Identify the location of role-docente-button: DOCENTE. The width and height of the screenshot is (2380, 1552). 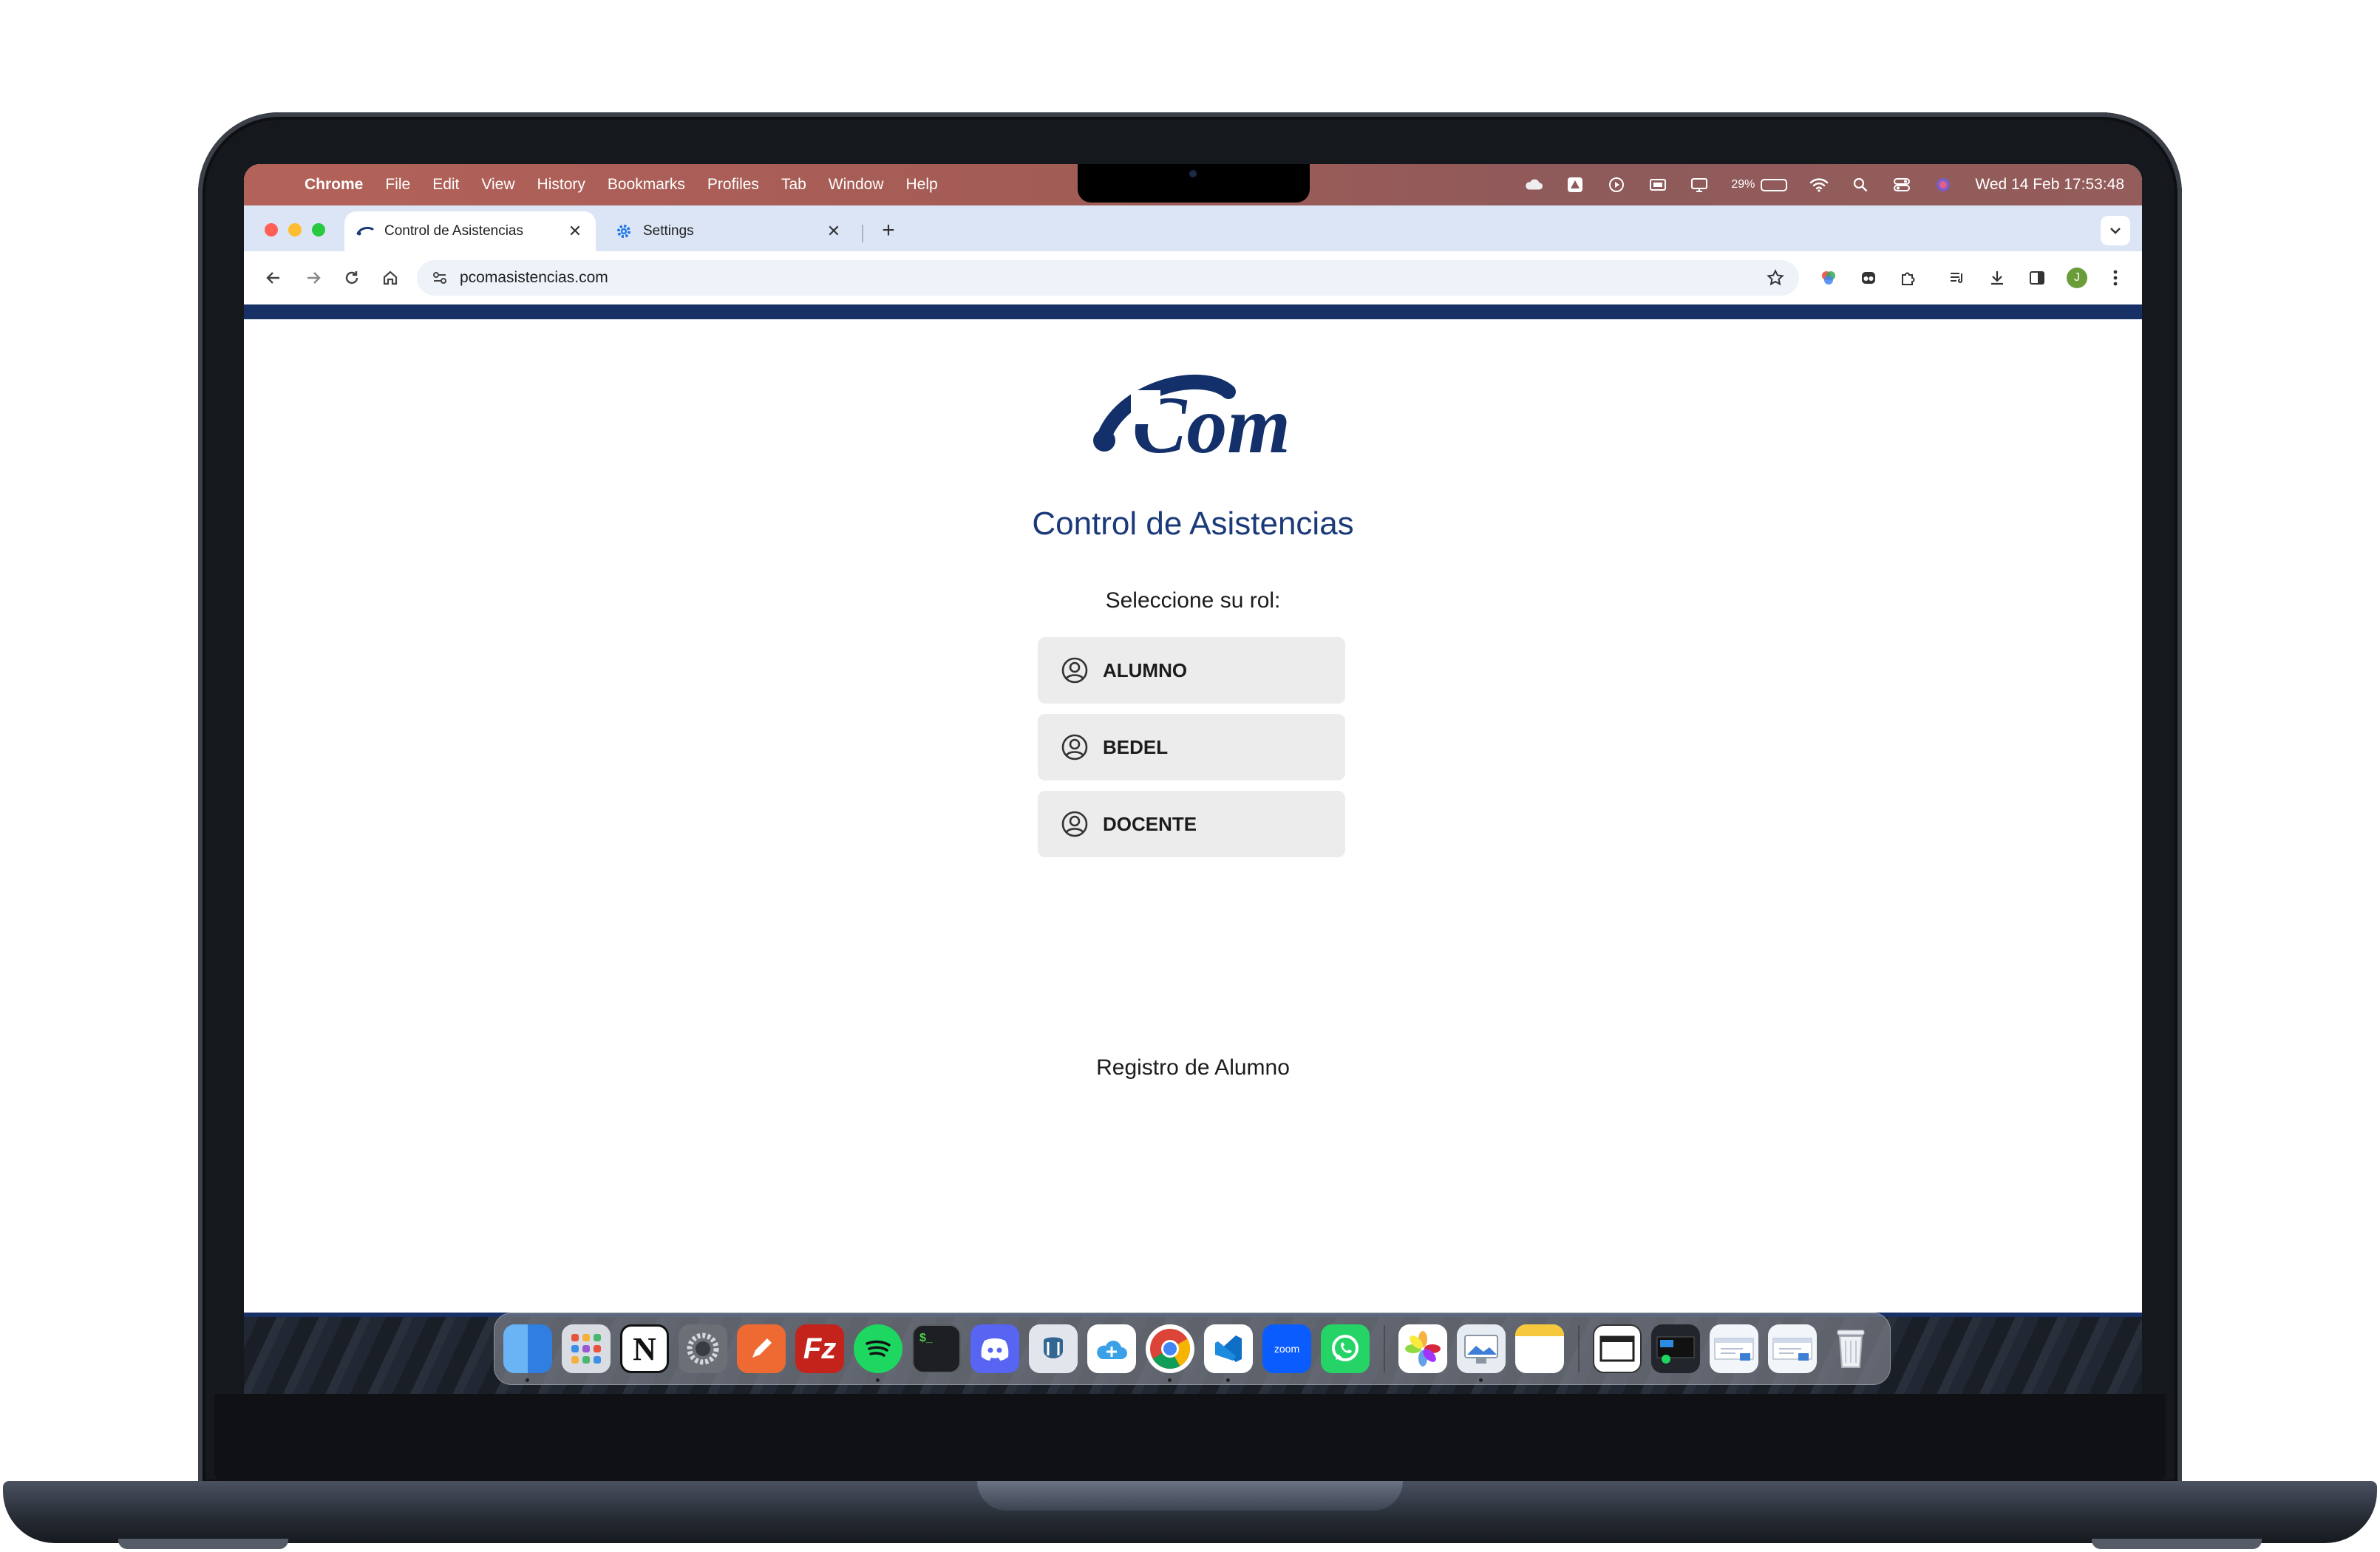
(1191, 824).